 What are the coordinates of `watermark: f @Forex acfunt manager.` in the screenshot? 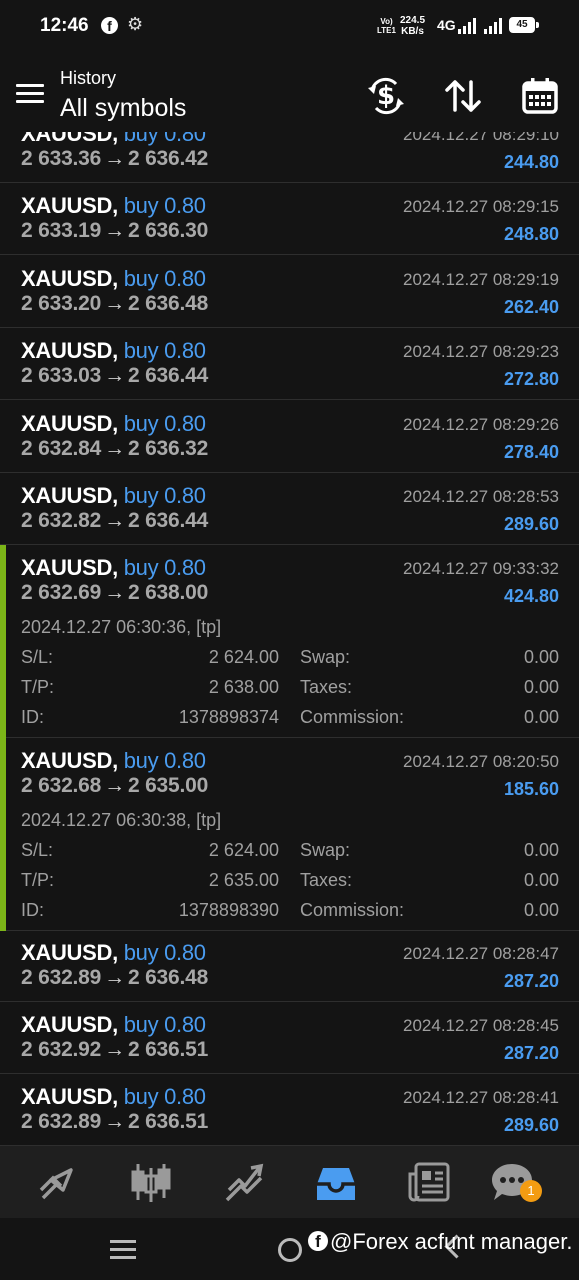 It's located at (440, 1242).